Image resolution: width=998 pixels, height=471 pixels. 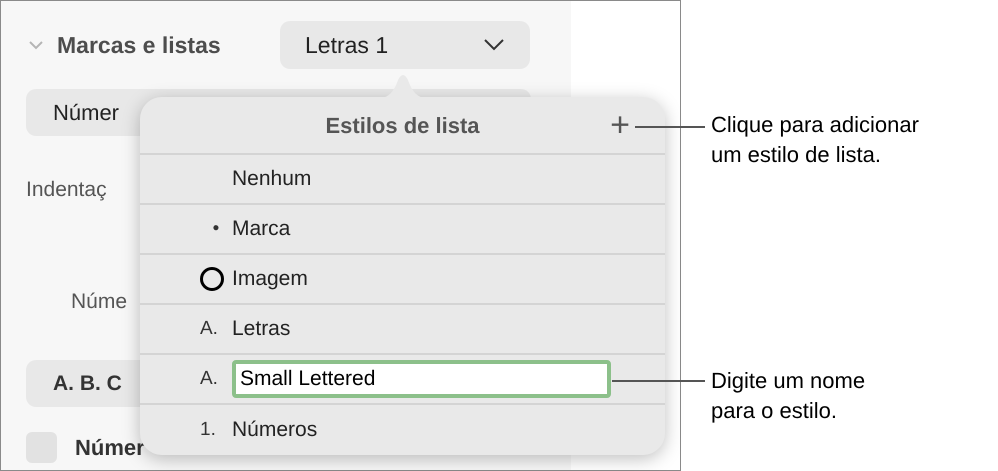 What do you see at coordinates (66, 190) in the screenshot?
I see `indent-label: Indentaç` at bounding box center [66, 190].